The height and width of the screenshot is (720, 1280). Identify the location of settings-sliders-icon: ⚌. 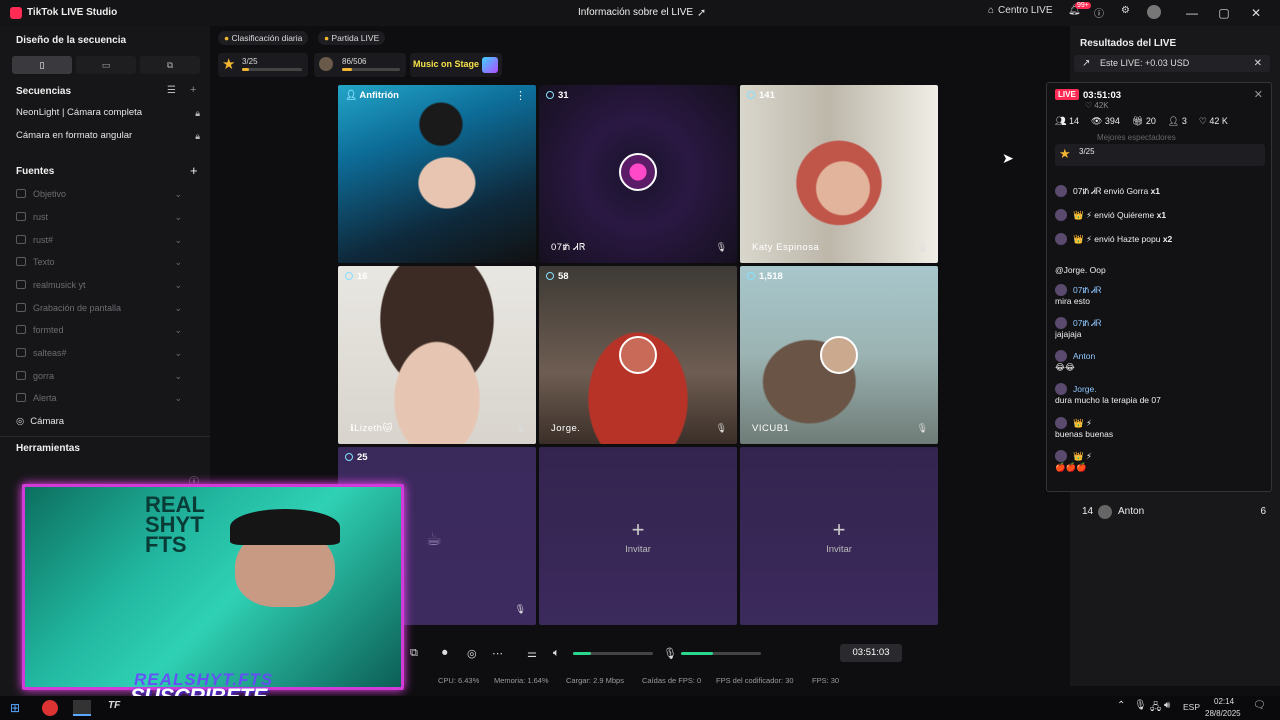
(532, 653).